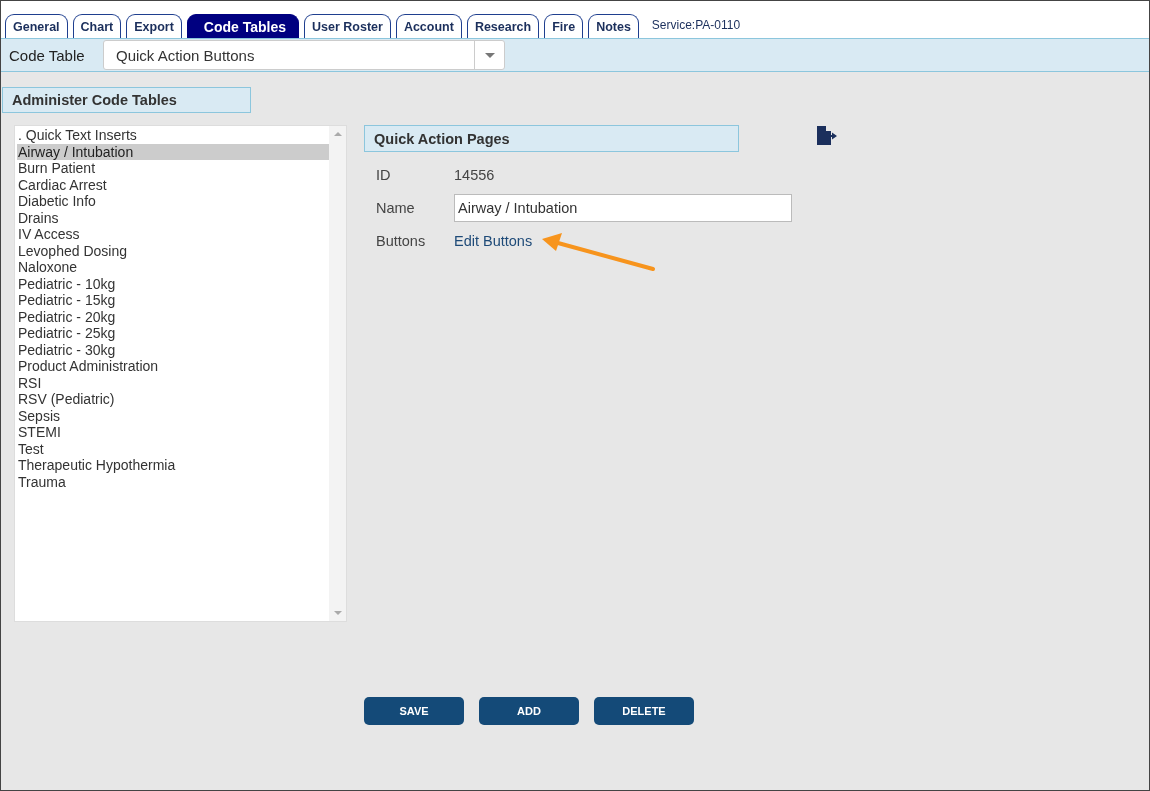 This screenshot has width=1150, height=791. What do you see at coordinates (173, 316) in the screenshot?
I see `list-item: Pediatric - 20kg` at bounding box center [173, 316].